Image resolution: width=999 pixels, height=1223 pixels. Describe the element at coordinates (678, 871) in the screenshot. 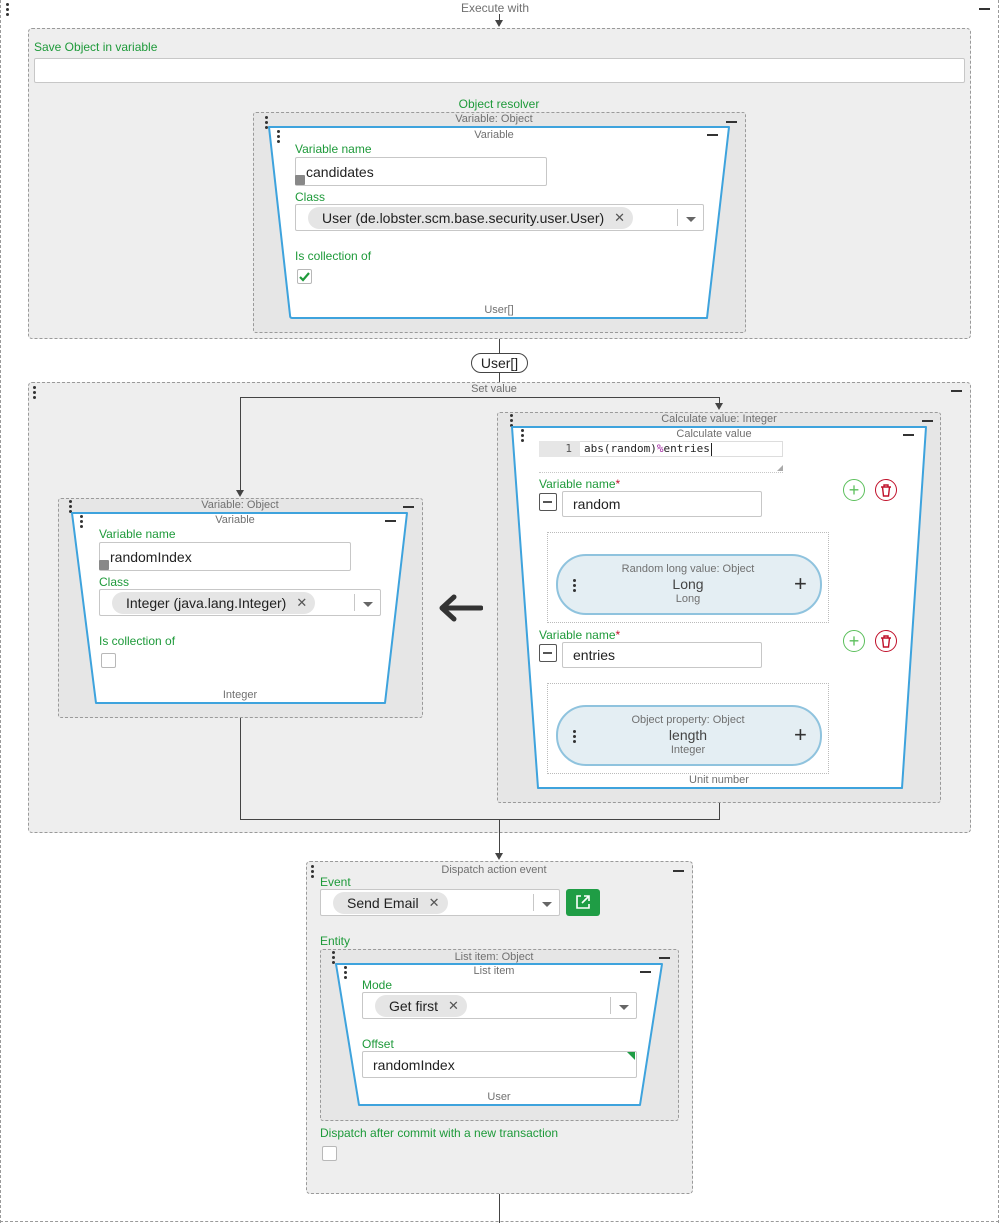

I see `dispatch-collapse` at that location.